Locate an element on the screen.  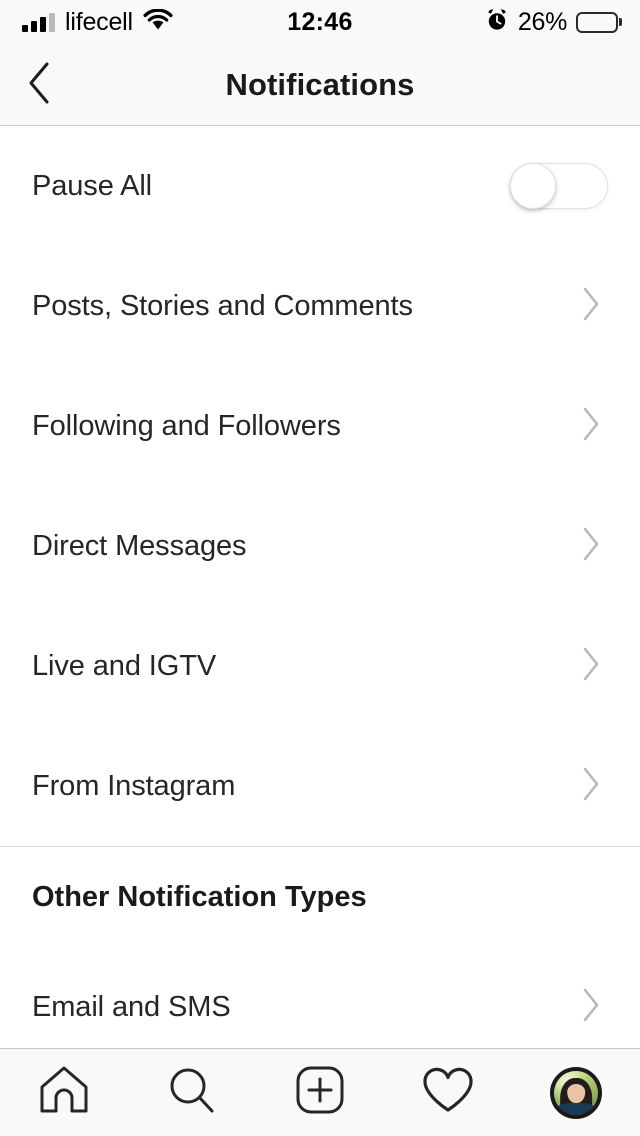
battery-icon is located at coordinates (597, 22).